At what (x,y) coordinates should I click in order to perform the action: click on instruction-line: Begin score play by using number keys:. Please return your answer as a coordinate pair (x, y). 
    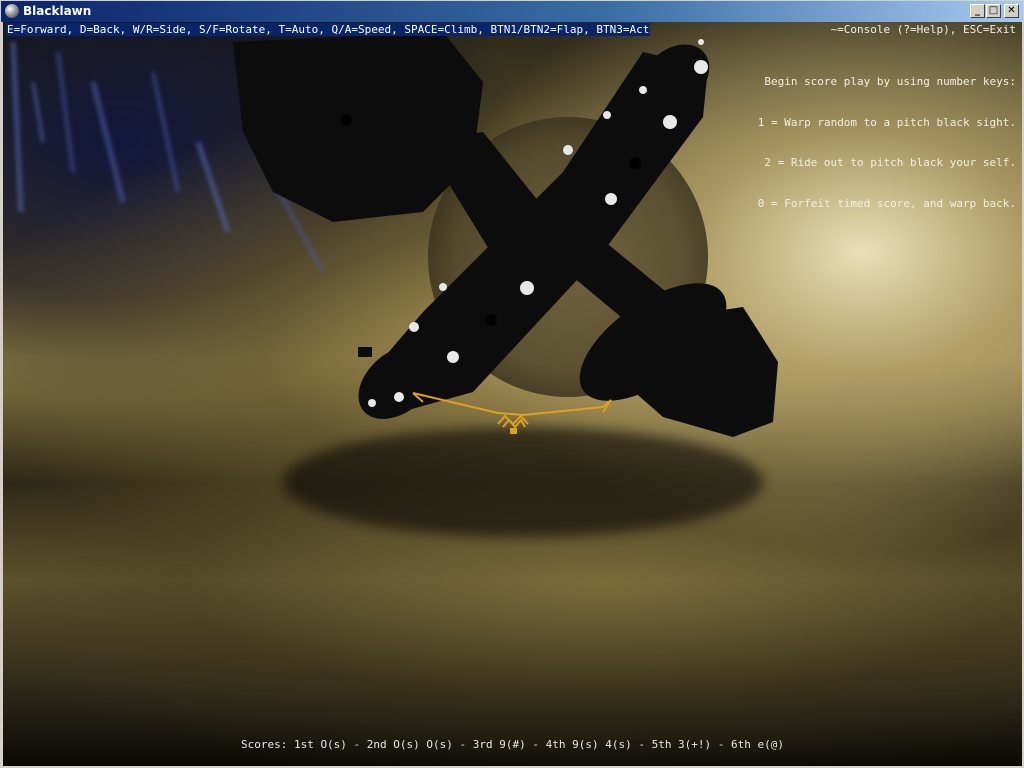
    Looking at the image, I should click on (890, 81).